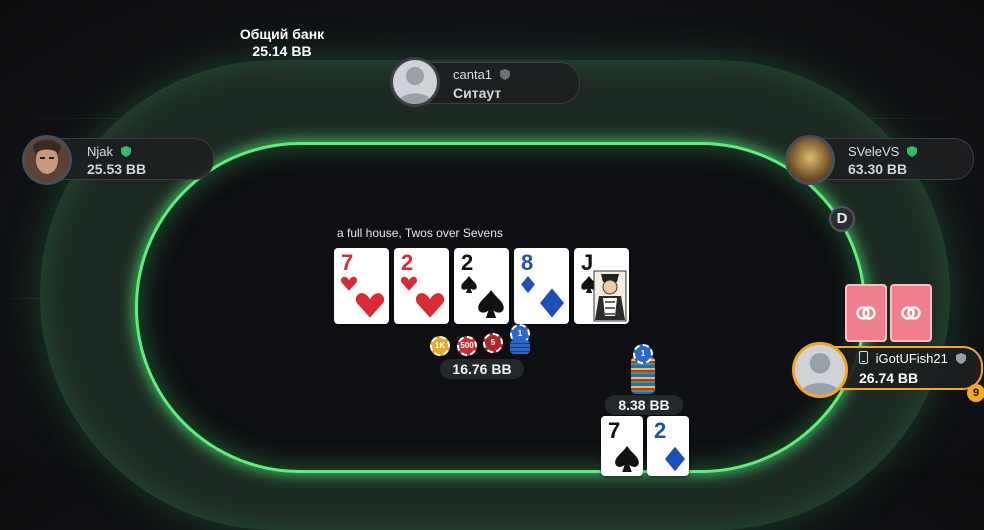 The image size is (984, 530). Describe the element at coordinates (361, 286) in the screenshot. I see `board-card-1: 7` at that location.